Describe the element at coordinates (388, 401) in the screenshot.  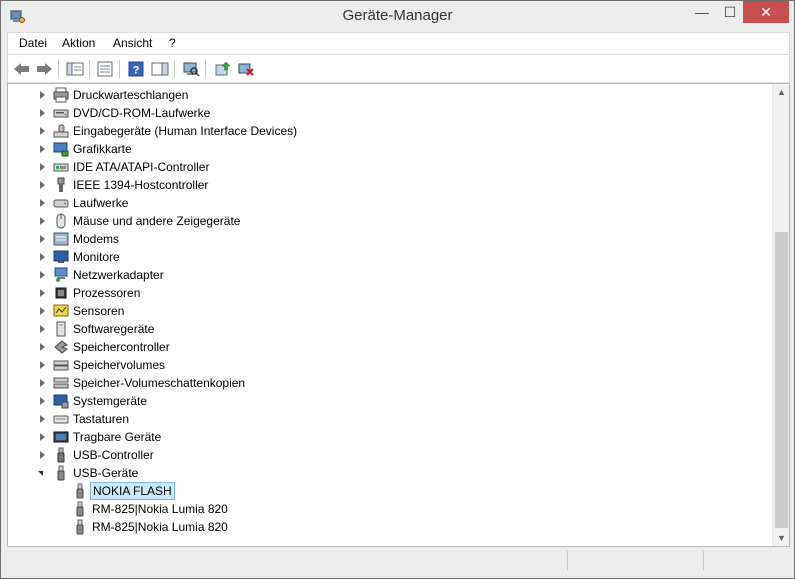
I see `tree-category-row: Systemgeräte` at that location.